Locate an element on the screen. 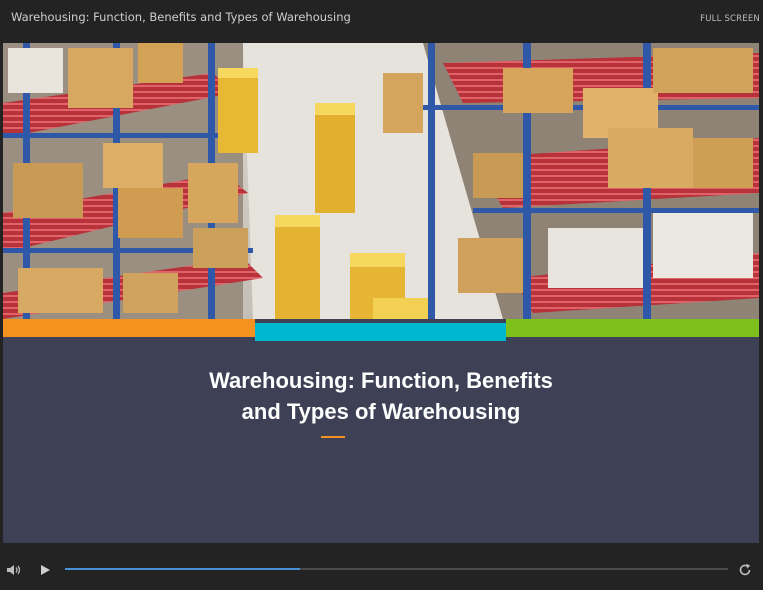 The height and width of the screenshot is (590, 763). play-icon is located at coordinates (45, 569).